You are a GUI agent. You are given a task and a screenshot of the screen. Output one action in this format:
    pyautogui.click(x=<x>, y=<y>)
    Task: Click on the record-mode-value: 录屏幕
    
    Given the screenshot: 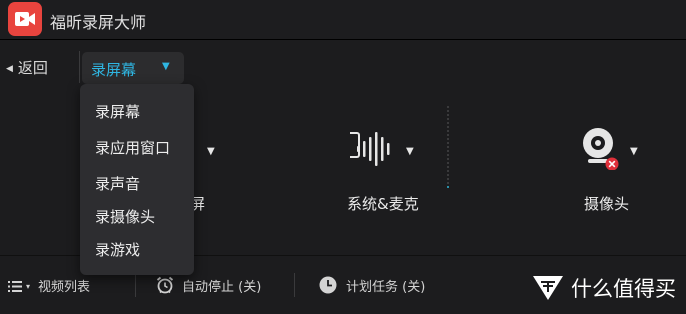 What is the action you would take?
    pyautogui.click(x=114, y=70)
    